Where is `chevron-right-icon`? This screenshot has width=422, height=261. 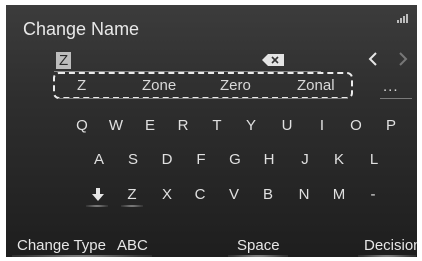
chevron-right-icon is located at coordinates (403, 59).